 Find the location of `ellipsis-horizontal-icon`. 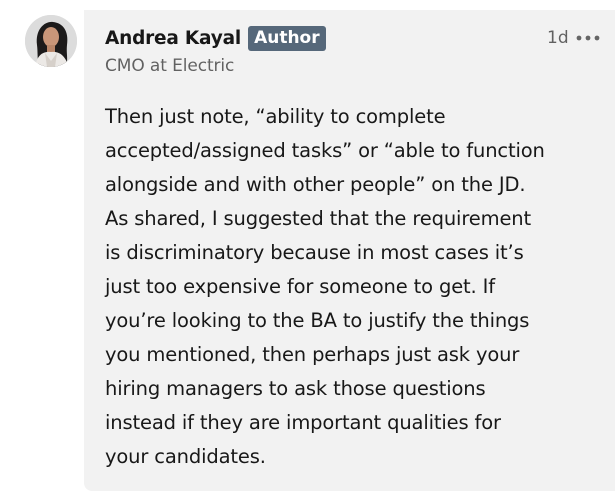

ellipsis-horizontal-icon is located at coordinates (588, 38).